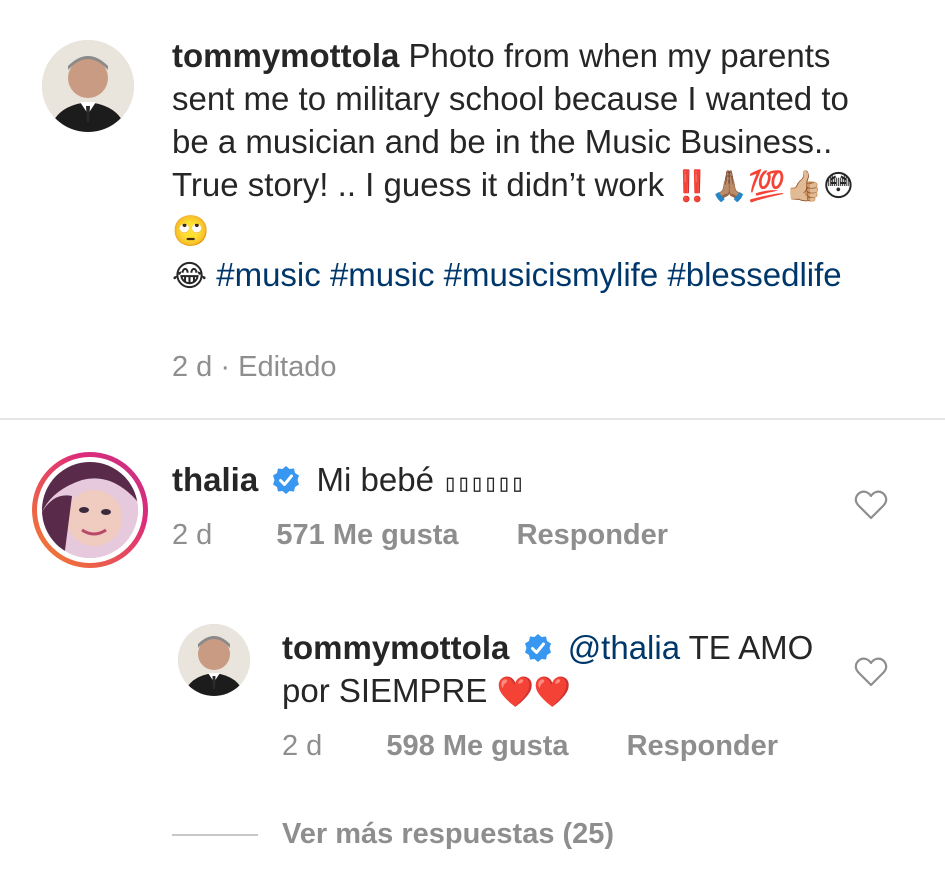  Describe the element at coordinates (754, 274) in the screenshot. I see `hashtag-link: #blessedlife` at that location.